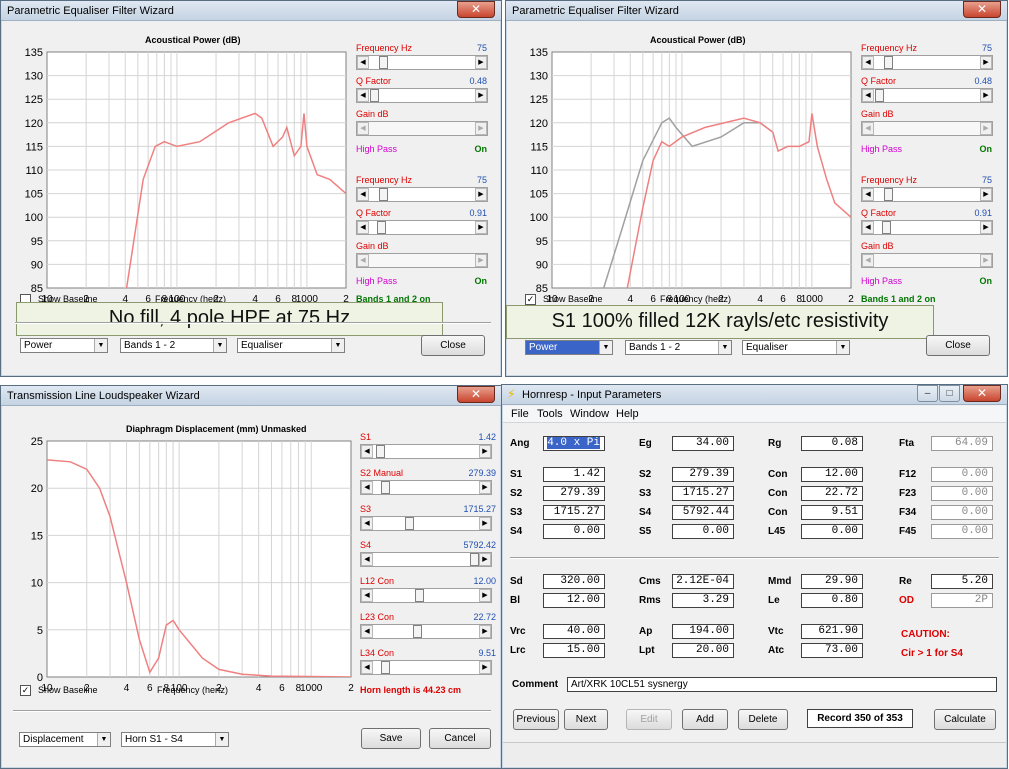 The width and height of the screenshot is (1009, 769). What do you see at coordinates (927, 227) in the screenshot?
I see `band2-q-slider: ◀ ▶` at bounding box center [927, 227].